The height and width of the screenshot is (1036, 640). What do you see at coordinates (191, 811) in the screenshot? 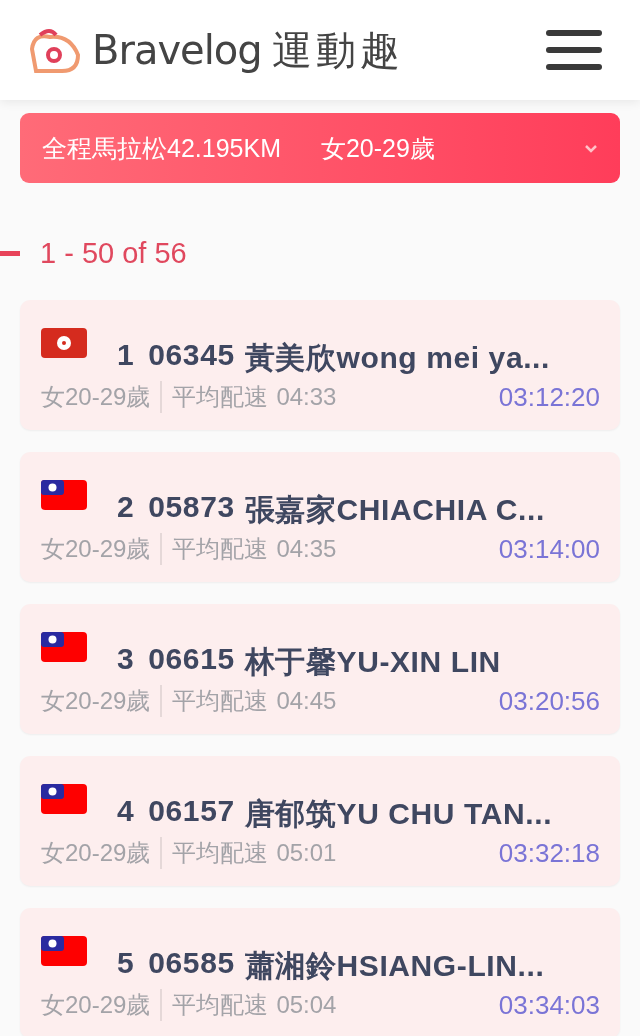
I see `bib-number: 06157` at bounding box center [191, 811].